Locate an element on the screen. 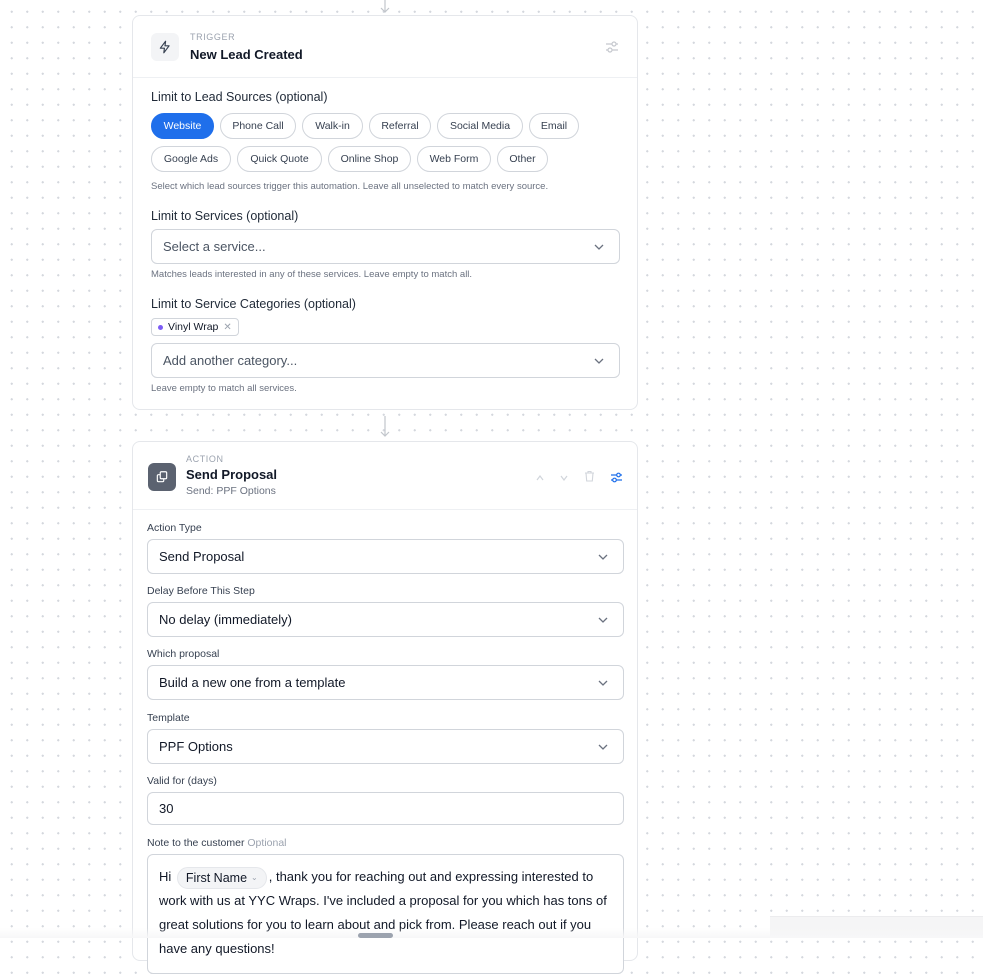 This screenshot has width=983, height=974. categories-help: Leave empty to match all services. is located at coordinates (224, 388).